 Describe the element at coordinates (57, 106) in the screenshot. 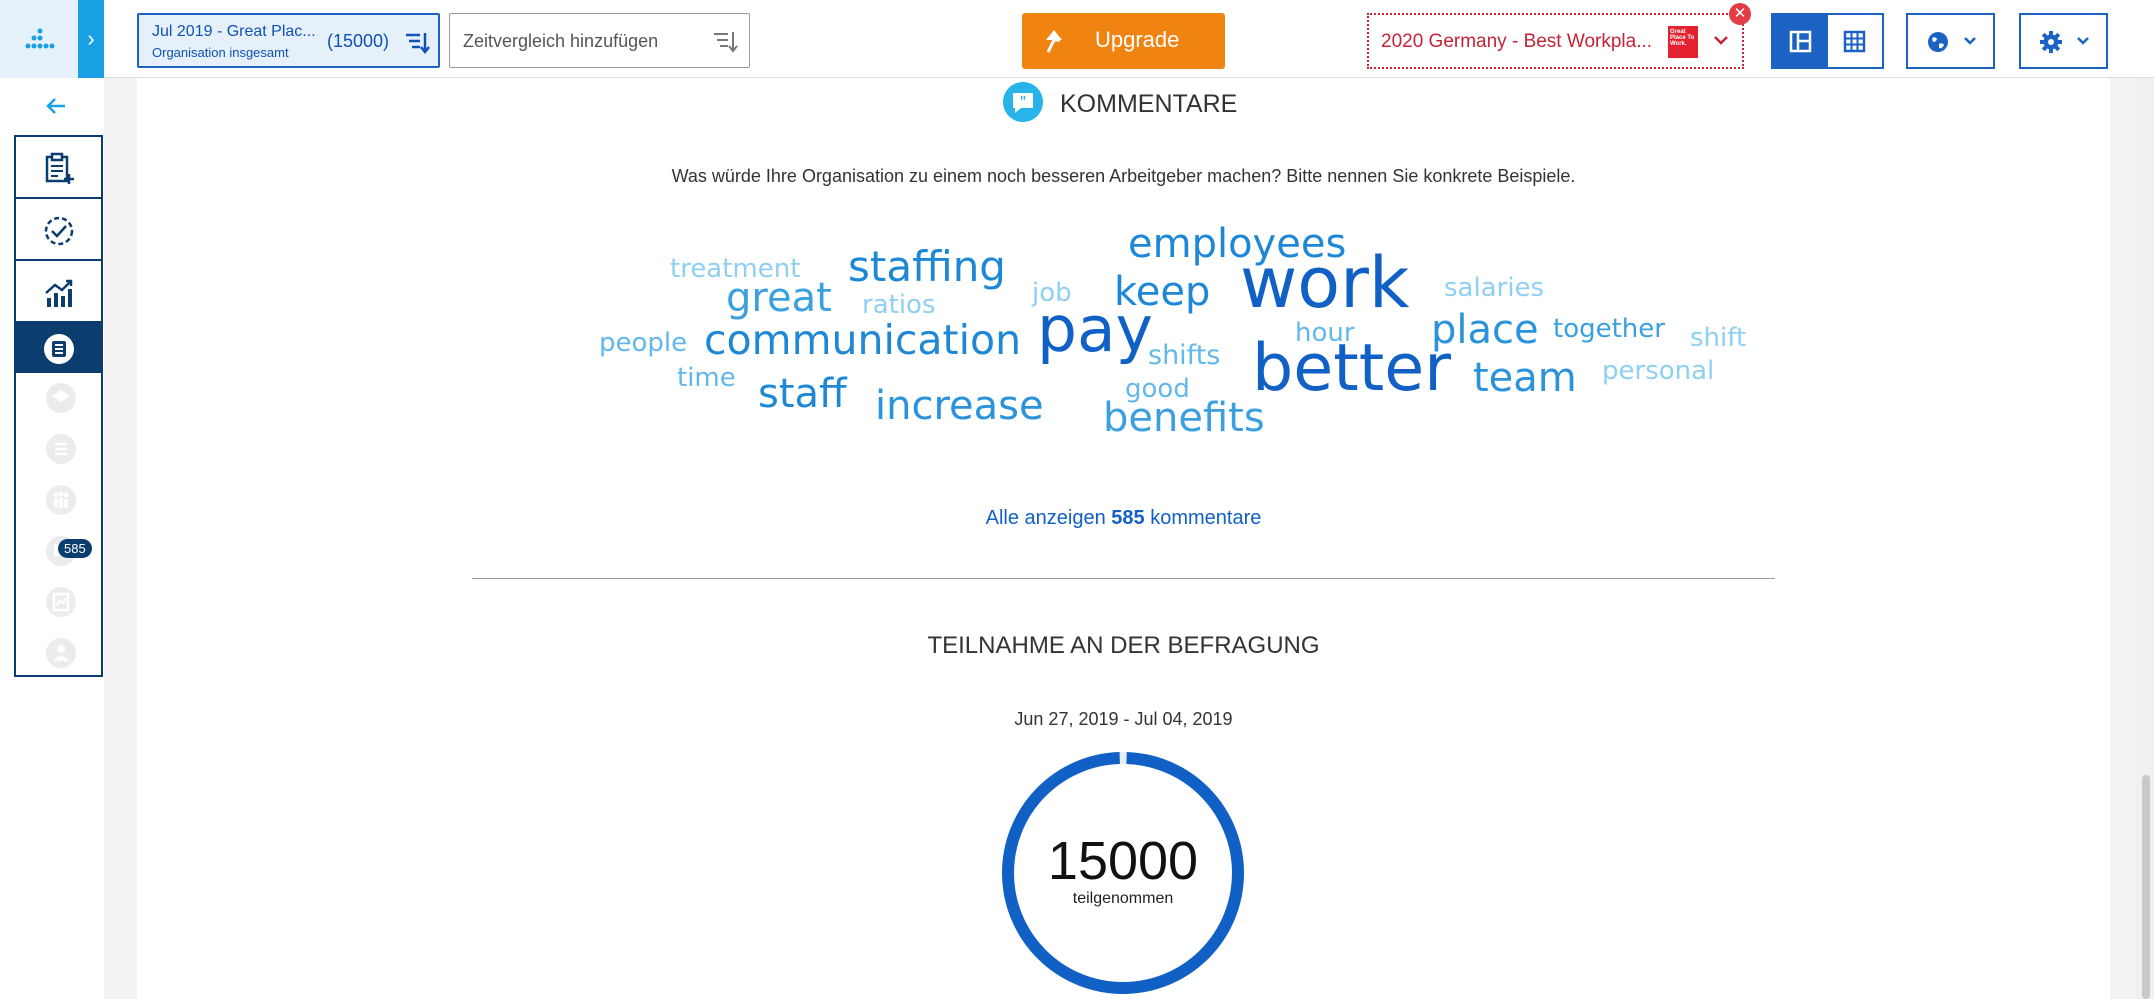

I see `back-arrow-icon` at that location.